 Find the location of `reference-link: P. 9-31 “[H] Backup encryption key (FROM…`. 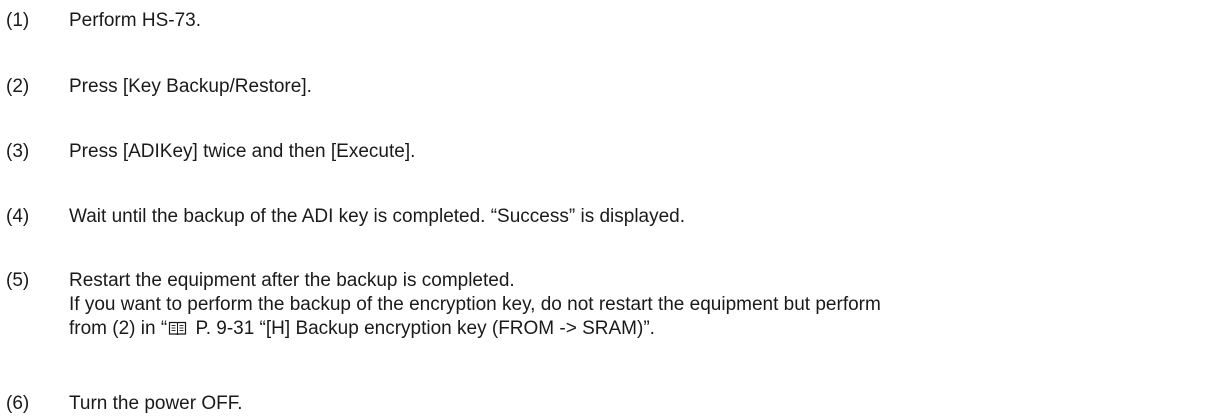

reference-link: P. 9-31 “[H] Backup encryption key (FROM… is located at coordinates (422, 328).